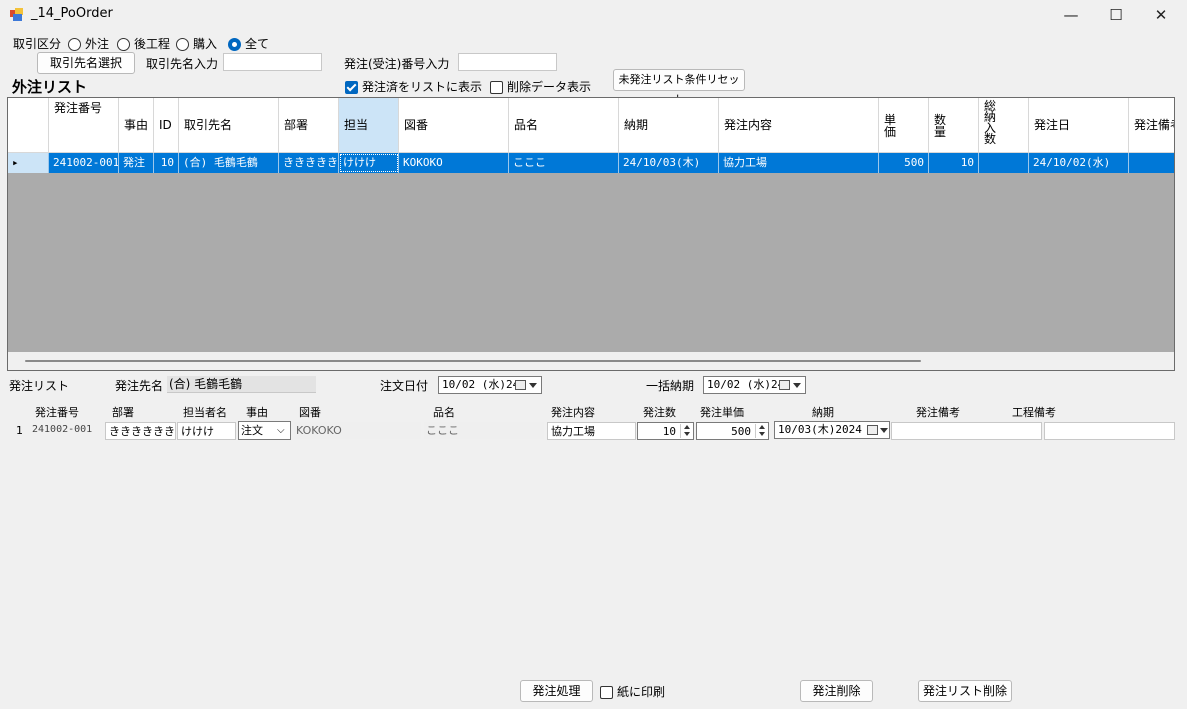  Describe the element at coordinates (473, 361) in the screenshot. I see `scrollbar-thumb` at that location.